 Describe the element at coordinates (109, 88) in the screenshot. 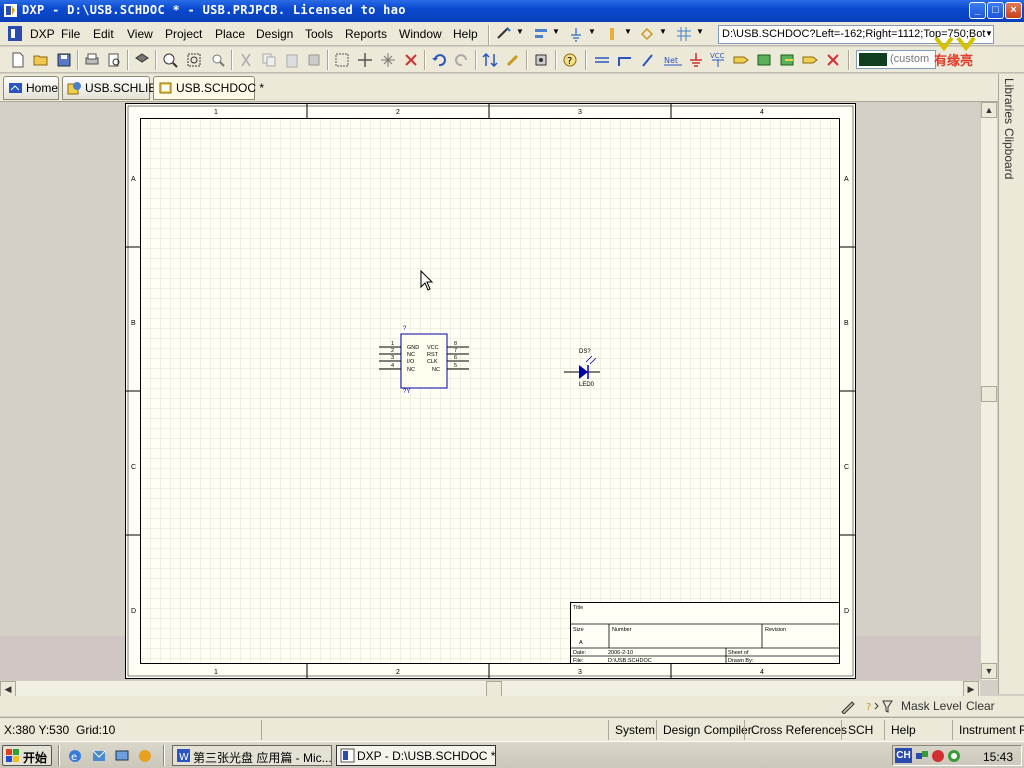

I see `tab-usb-schlib: USB.SCHLIB` at that location.